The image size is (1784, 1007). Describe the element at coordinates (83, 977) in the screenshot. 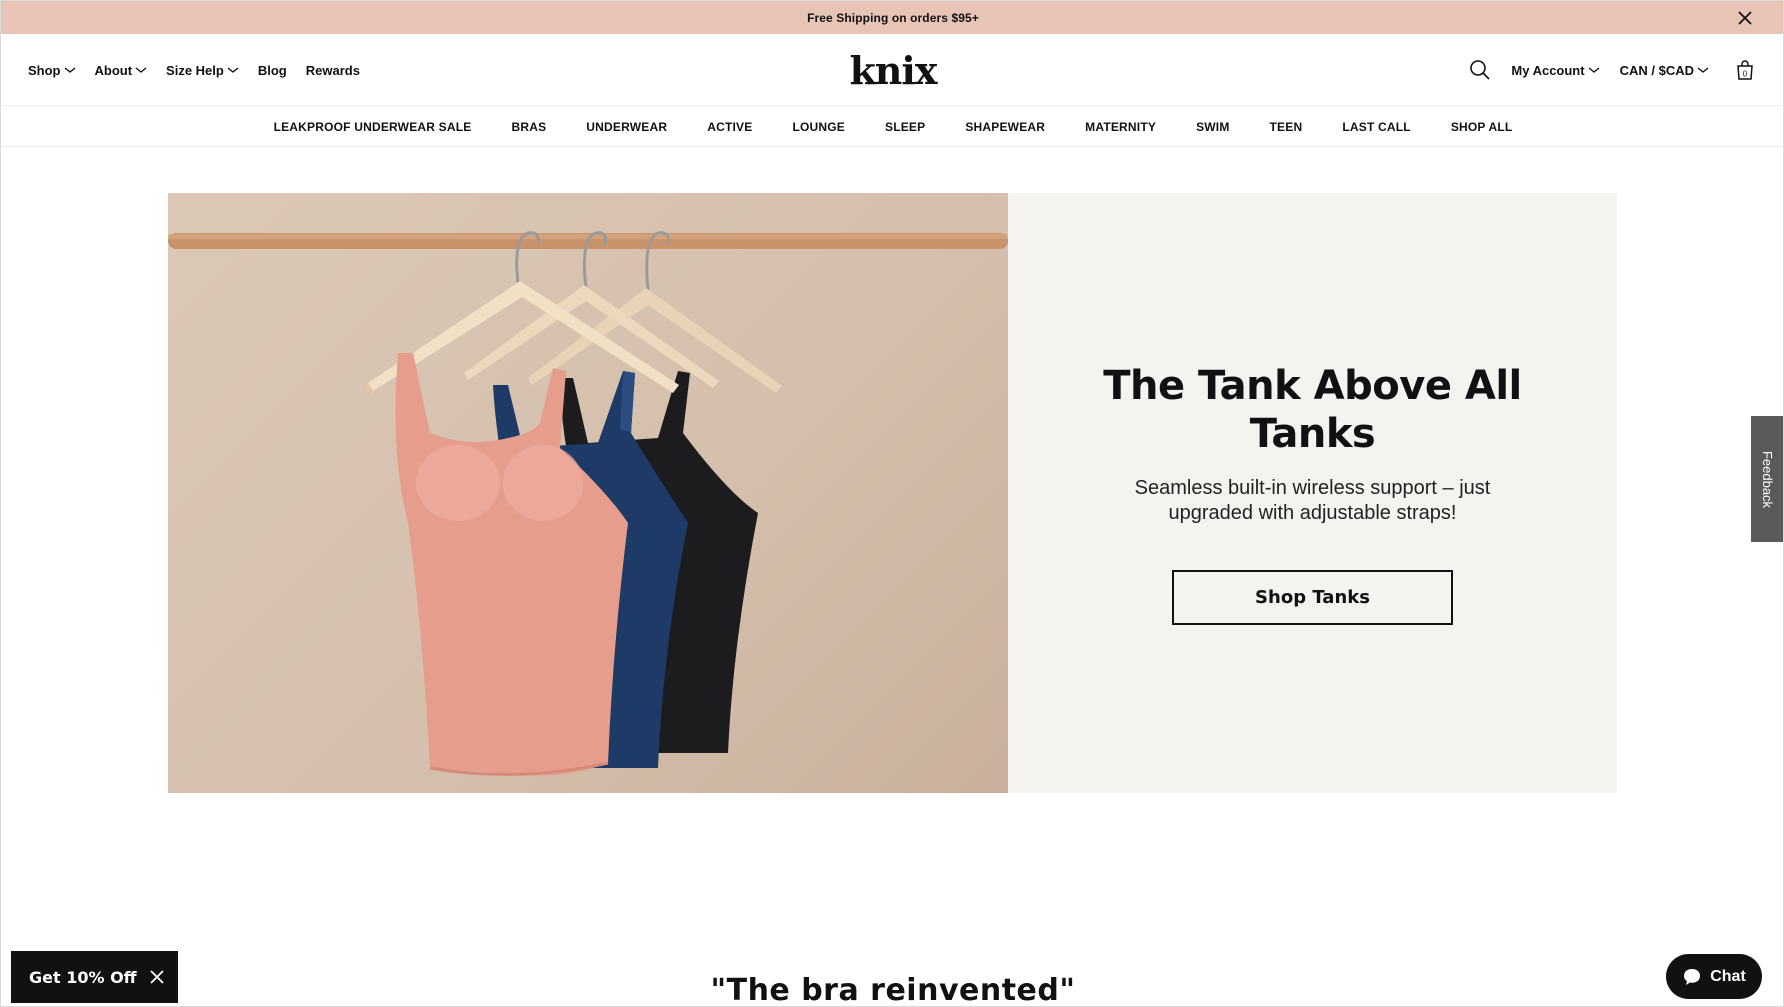

I see `discount-label: Get 10% Off` at that location.